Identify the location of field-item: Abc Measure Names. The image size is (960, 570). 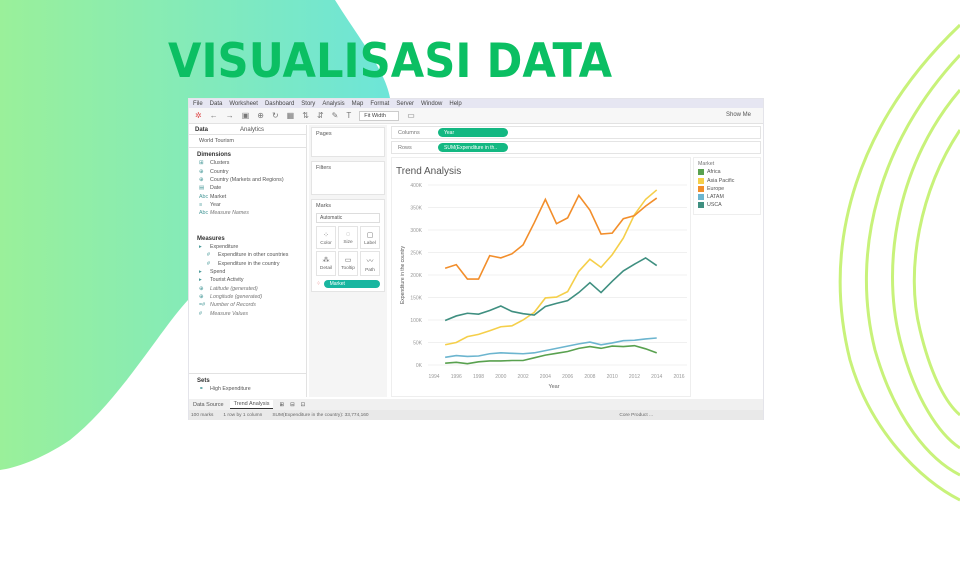
(247, 213).